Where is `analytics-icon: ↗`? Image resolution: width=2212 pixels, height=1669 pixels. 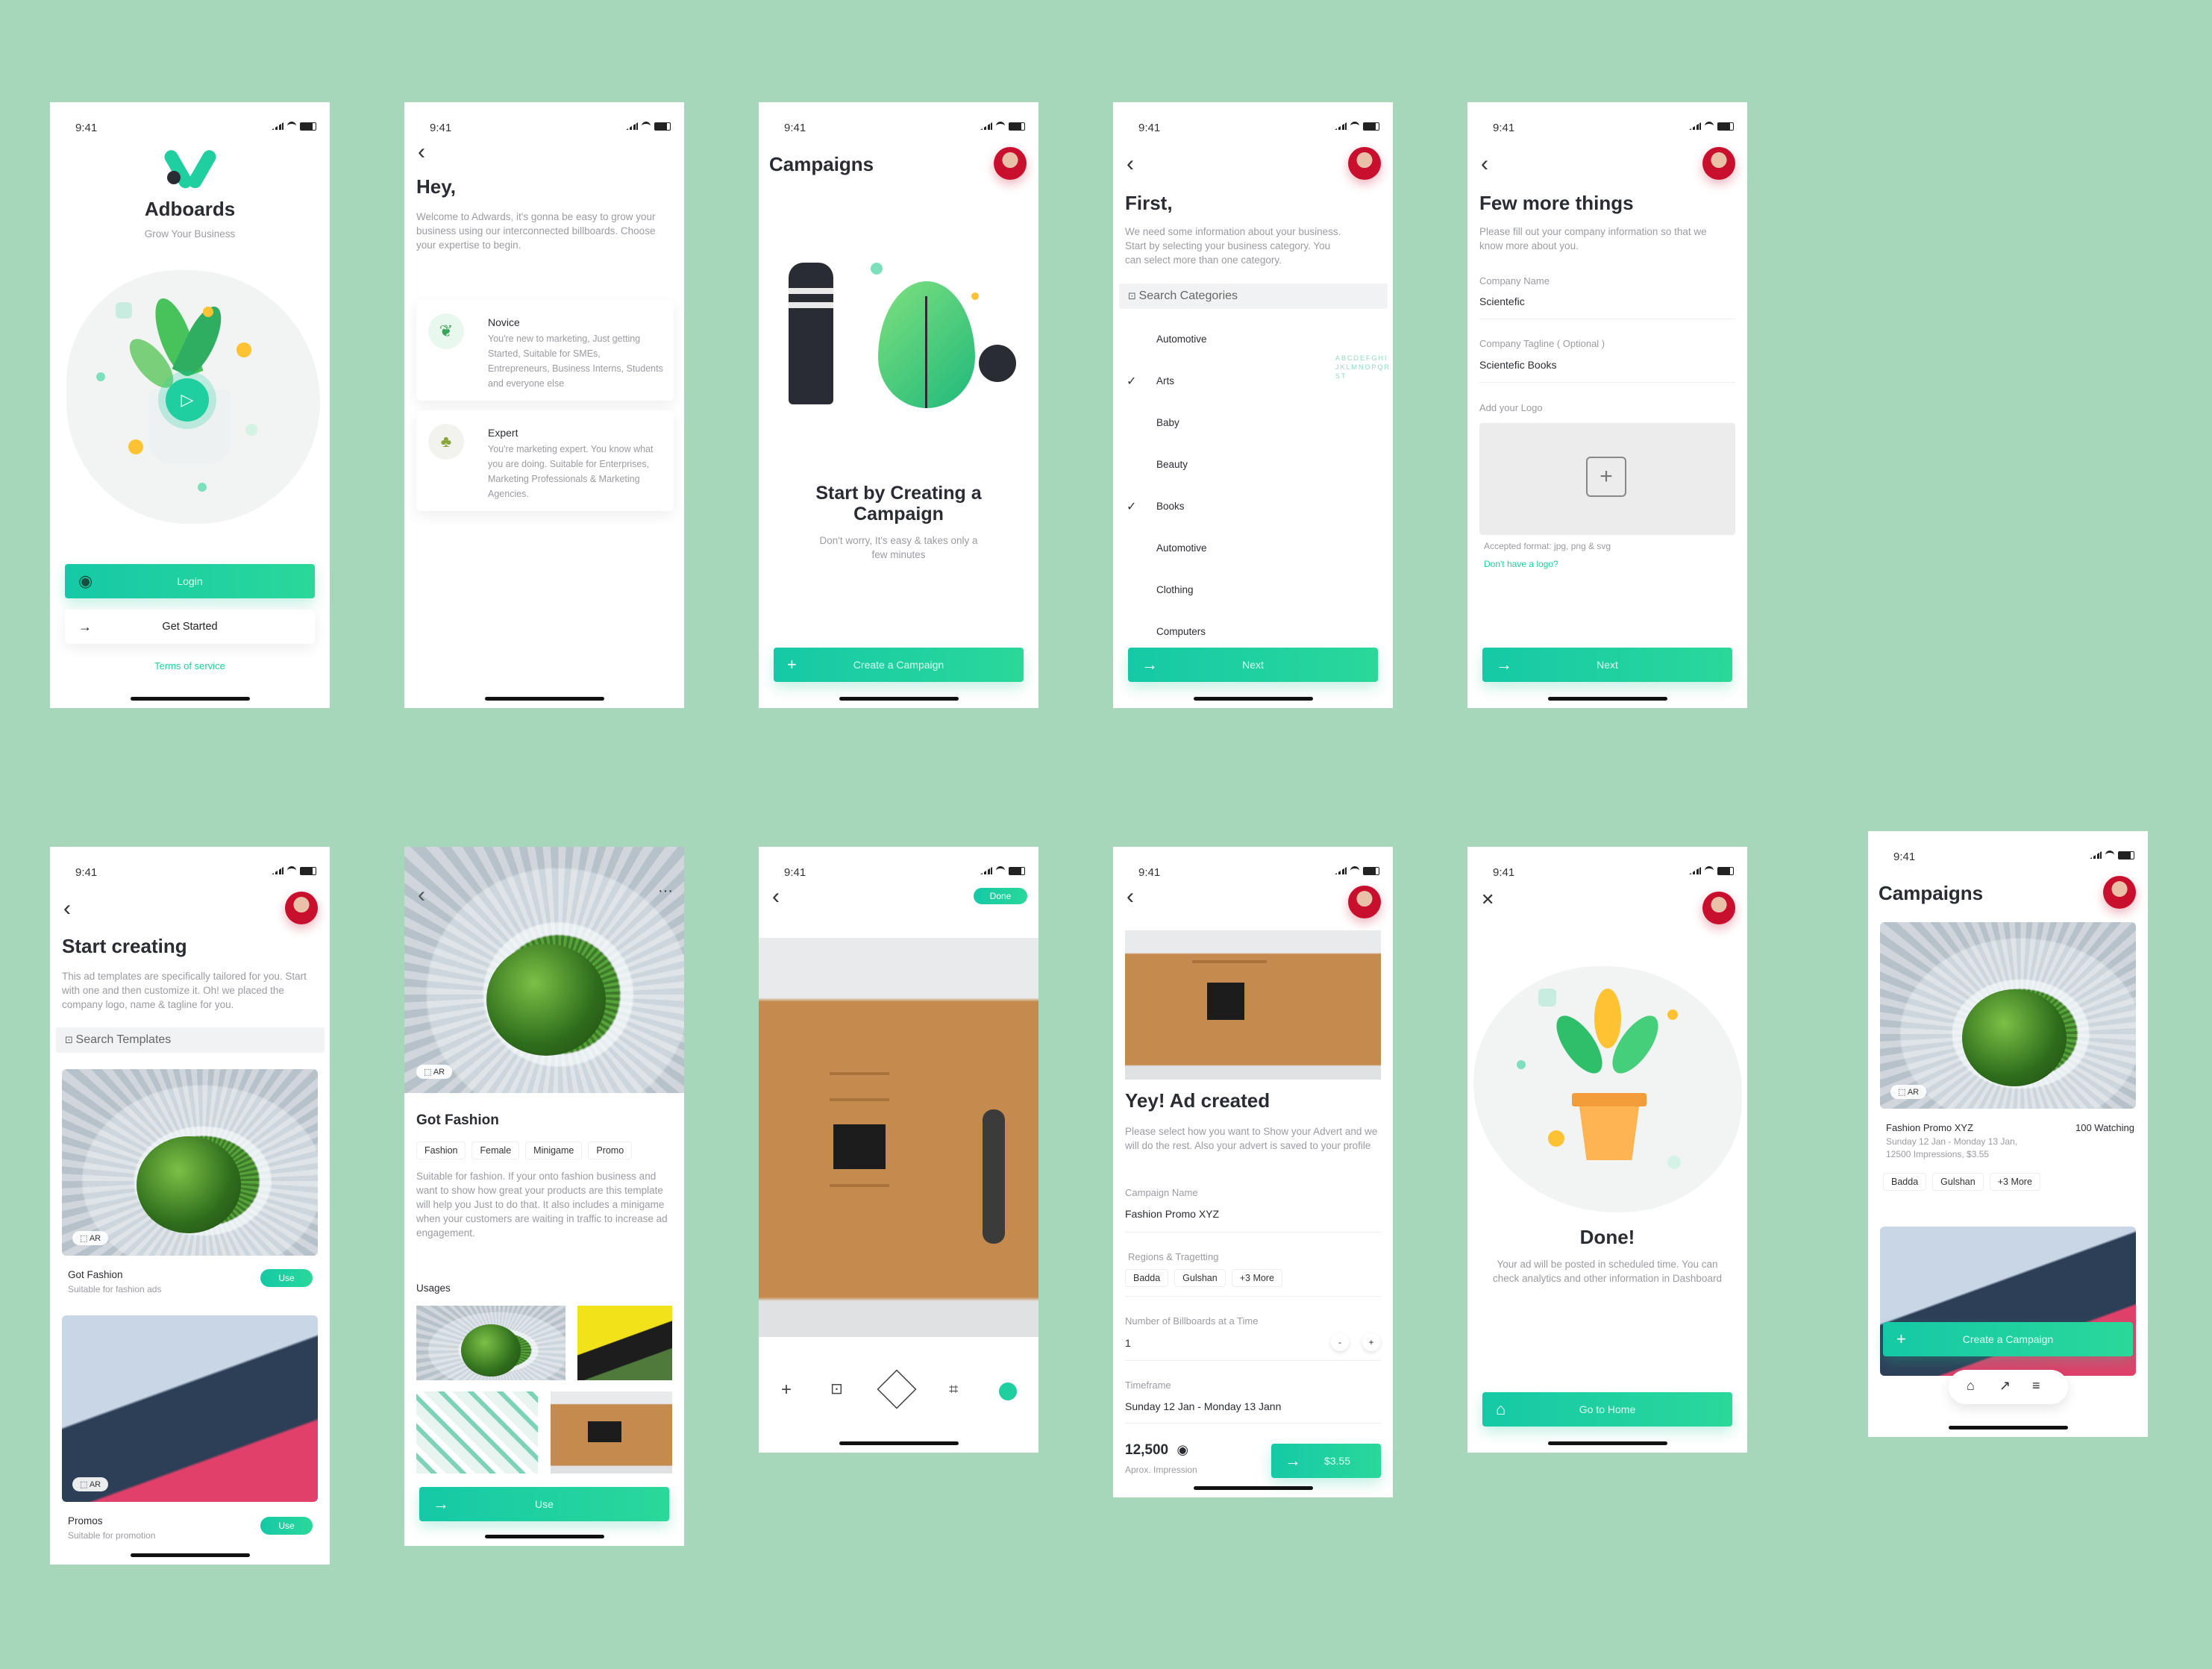 analytics-icon: ↗ is located at coordinates (2005, 1386).